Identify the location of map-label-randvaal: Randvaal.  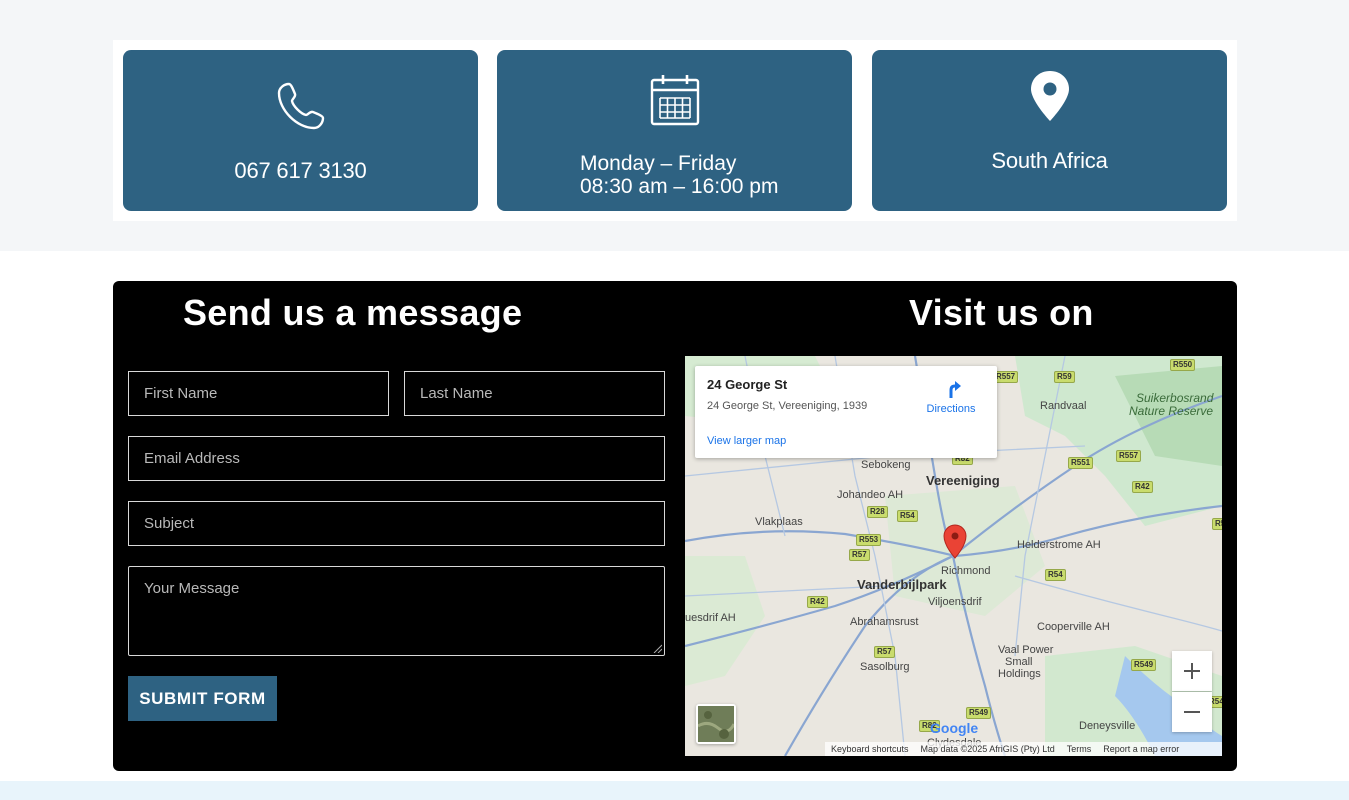
(1063, 406).